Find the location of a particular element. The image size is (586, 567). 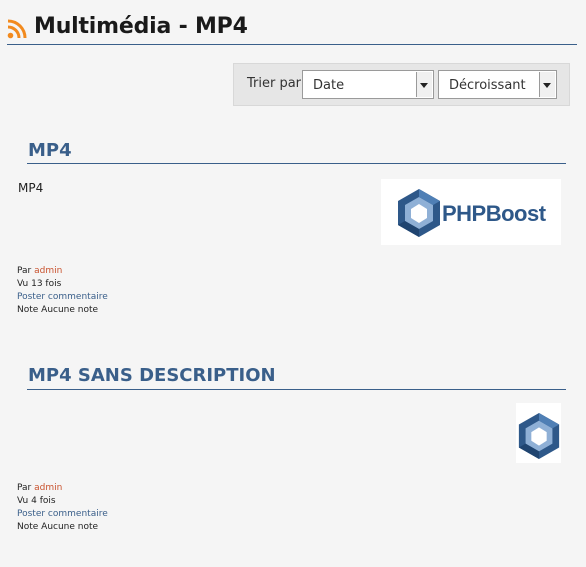

item-title: MP4 SANS DESCRIPTION is located at coordinates (152, 375).